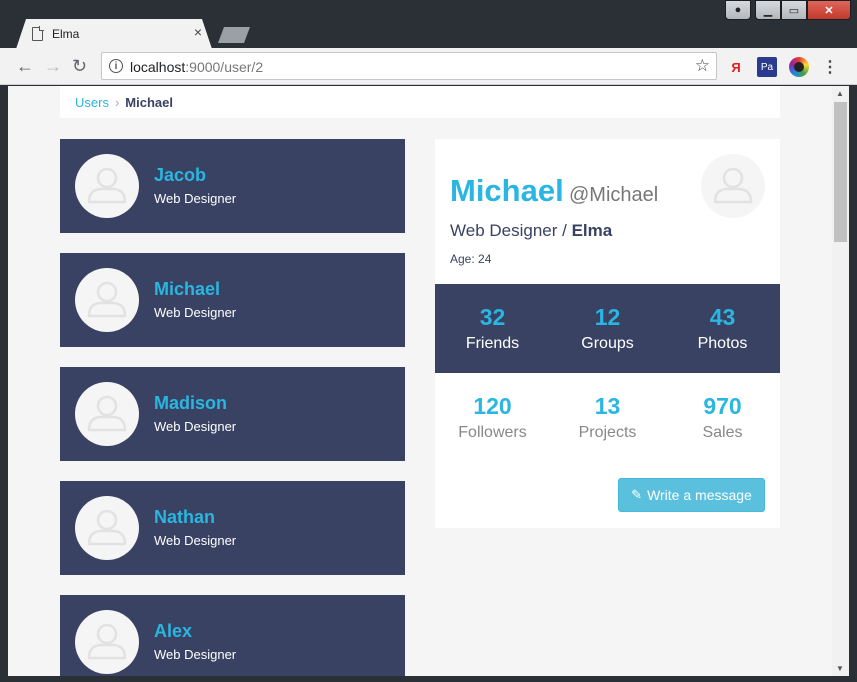 Image resolution: width=857 pixels, height=682 pixels. I want to click on stat-projects: 13 Projects, so click(607, 417).